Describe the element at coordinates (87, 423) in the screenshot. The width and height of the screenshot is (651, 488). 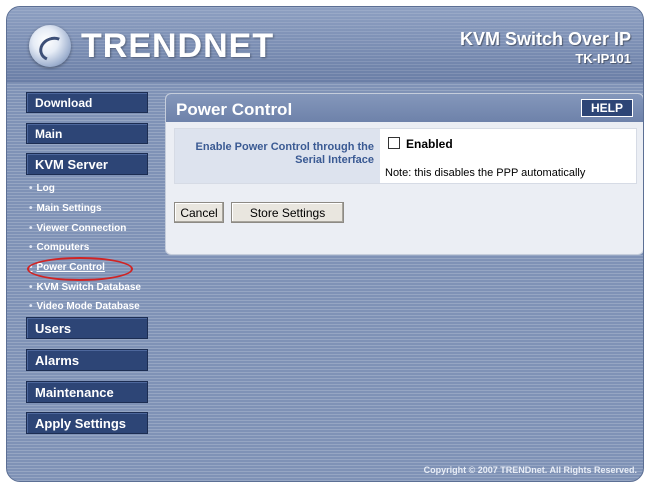
I see `nav-apply-settings: Apply Settings` at that location.